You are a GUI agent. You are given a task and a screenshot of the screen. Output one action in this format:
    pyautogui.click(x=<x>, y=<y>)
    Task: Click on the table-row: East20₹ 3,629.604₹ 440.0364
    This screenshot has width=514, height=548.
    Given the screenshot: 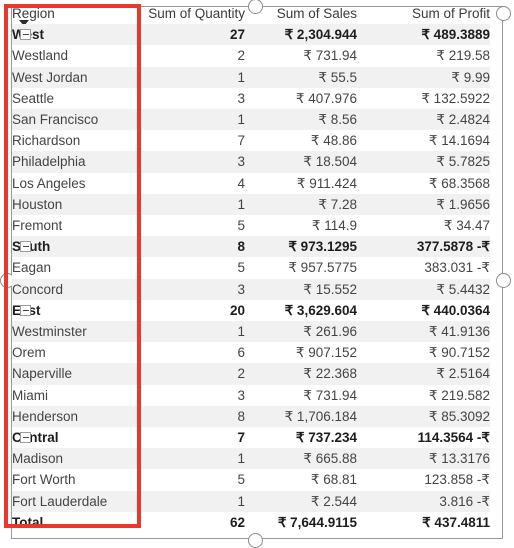 What is the action you would take?
    pyautogui.click(x=251, y=310)
    